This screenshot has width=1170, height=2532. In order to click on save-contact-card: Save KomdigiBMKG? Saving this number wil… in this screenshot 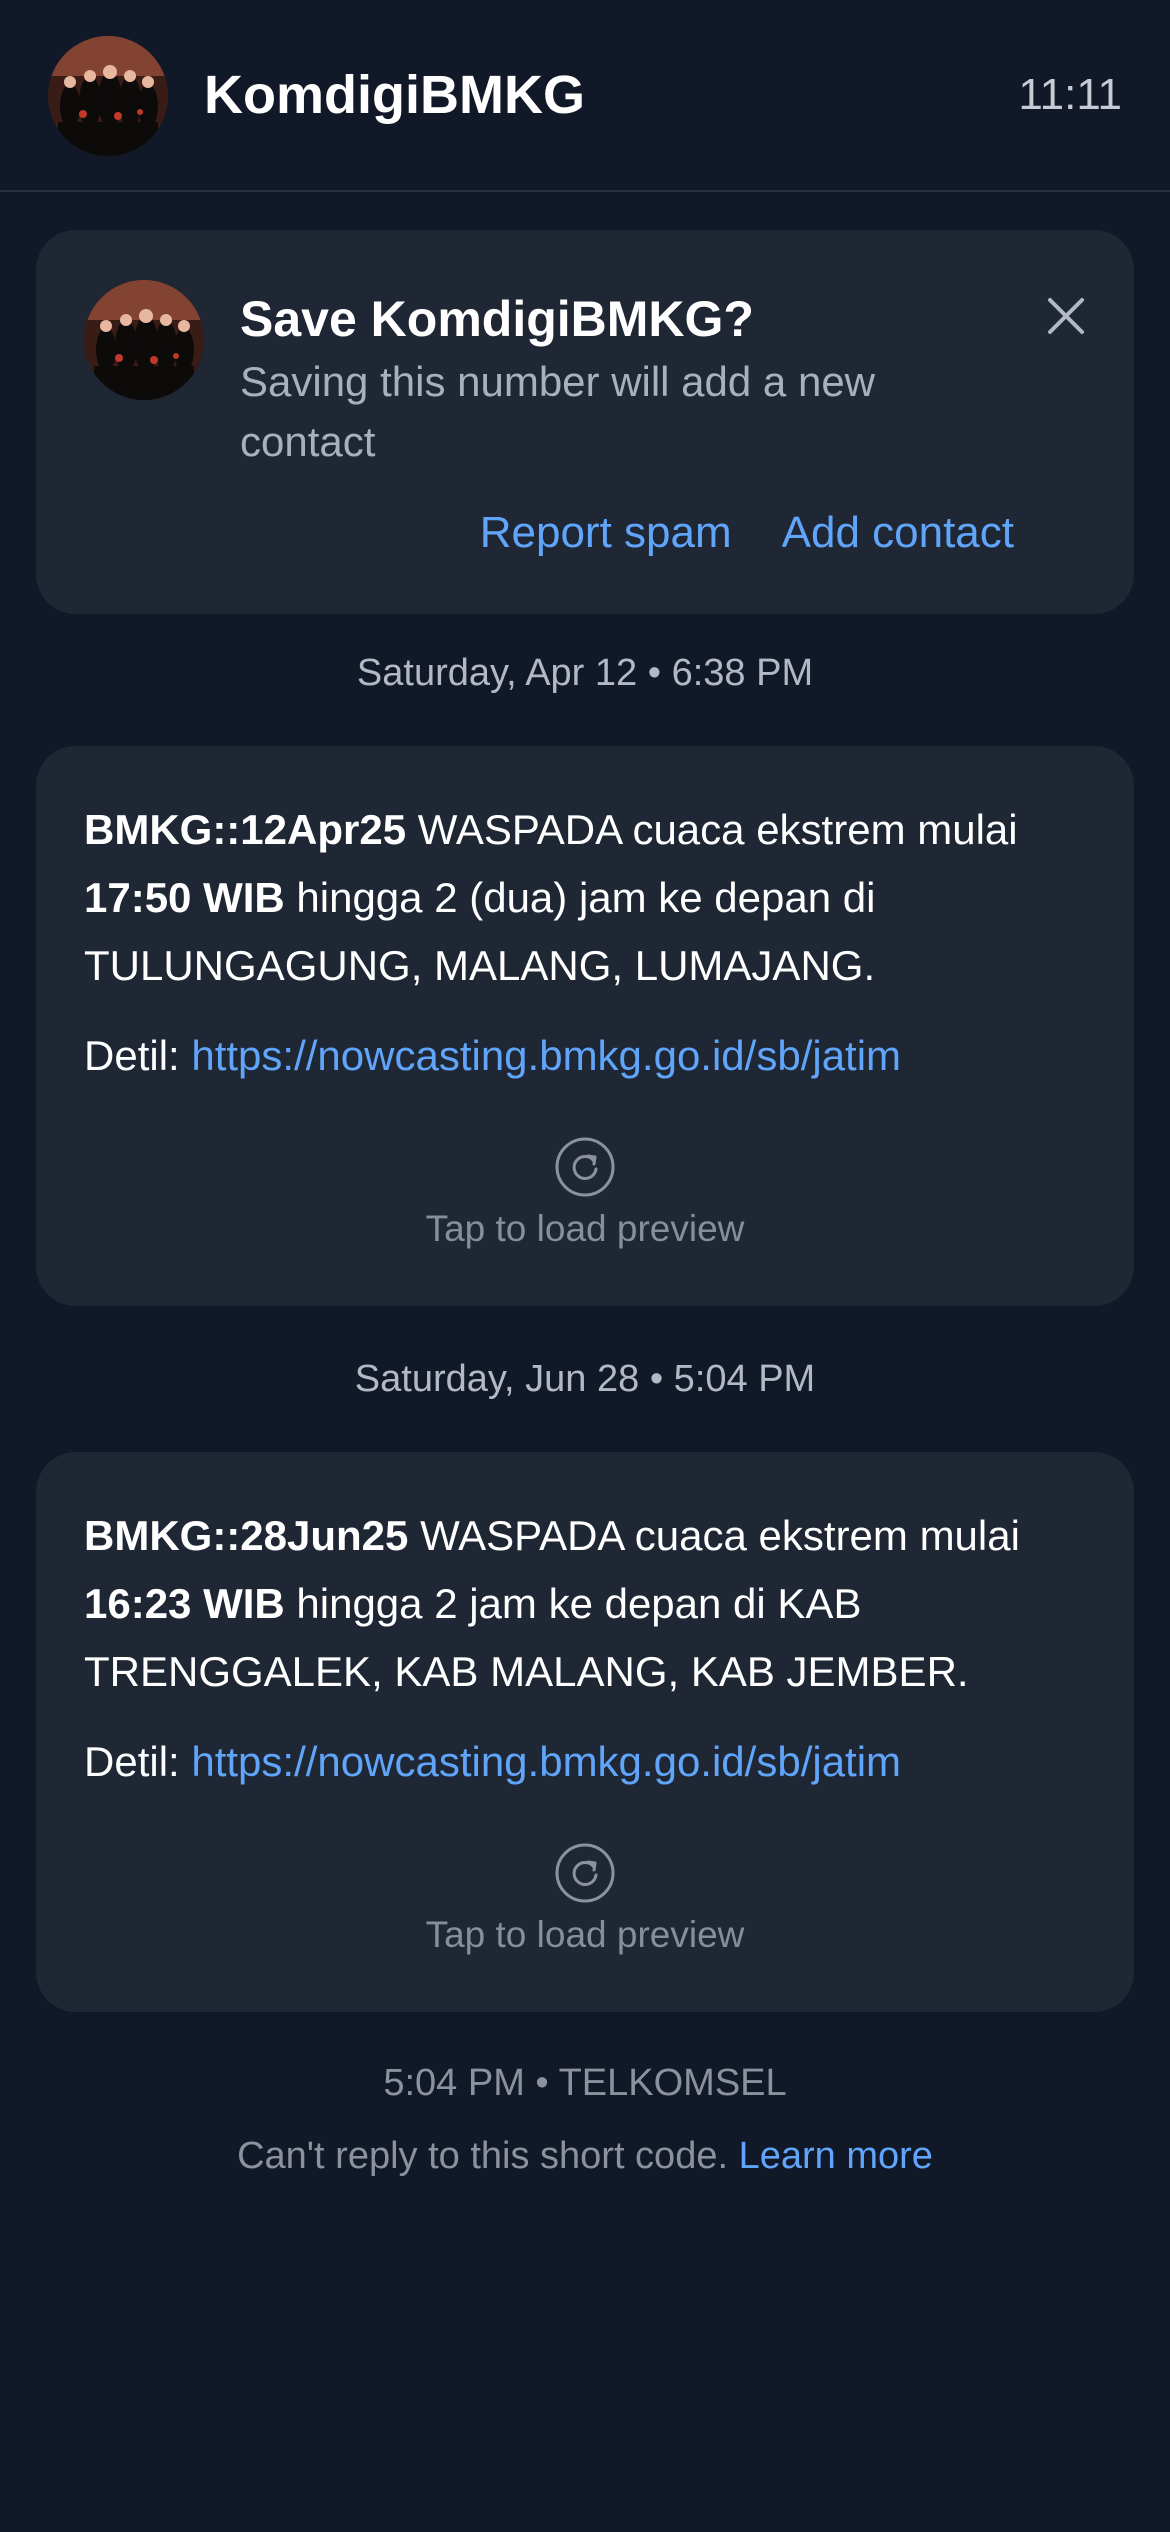, I will do `click(585, 422)`.